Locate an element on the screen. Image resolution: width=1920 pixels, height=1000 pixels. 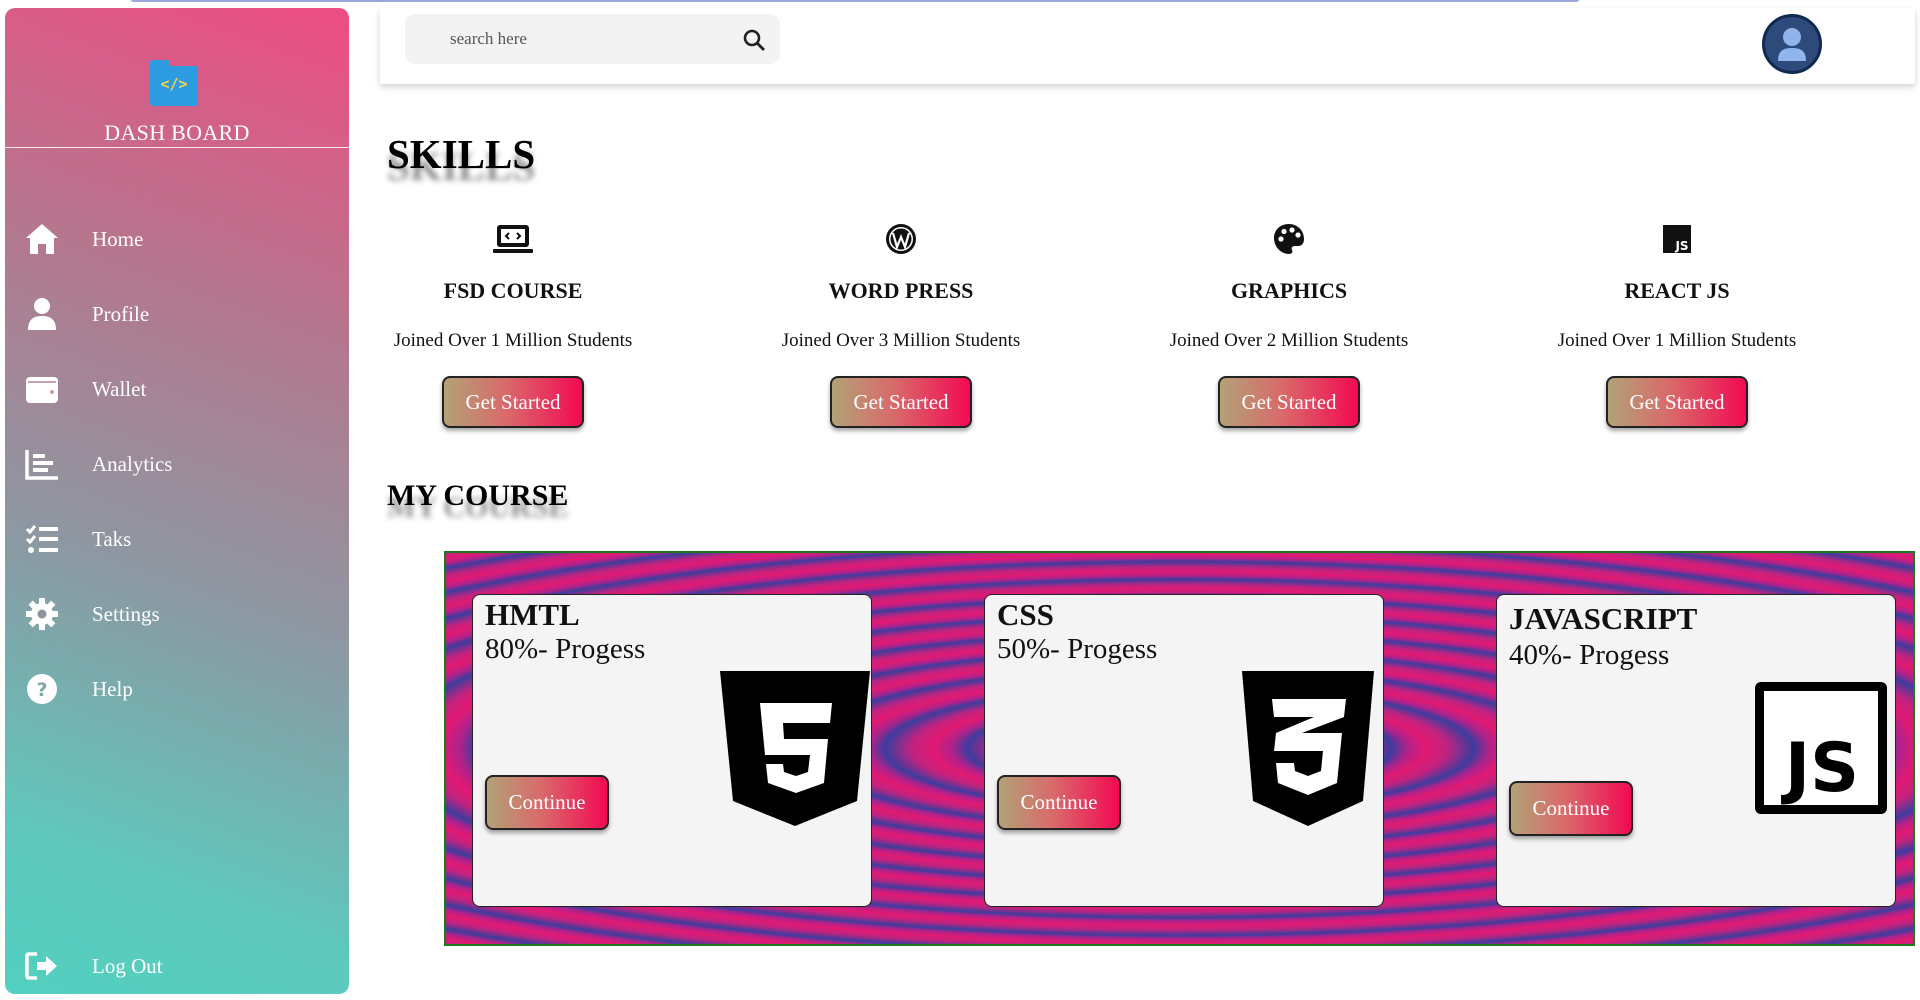
search-bar is located at coordinates (592, 39).